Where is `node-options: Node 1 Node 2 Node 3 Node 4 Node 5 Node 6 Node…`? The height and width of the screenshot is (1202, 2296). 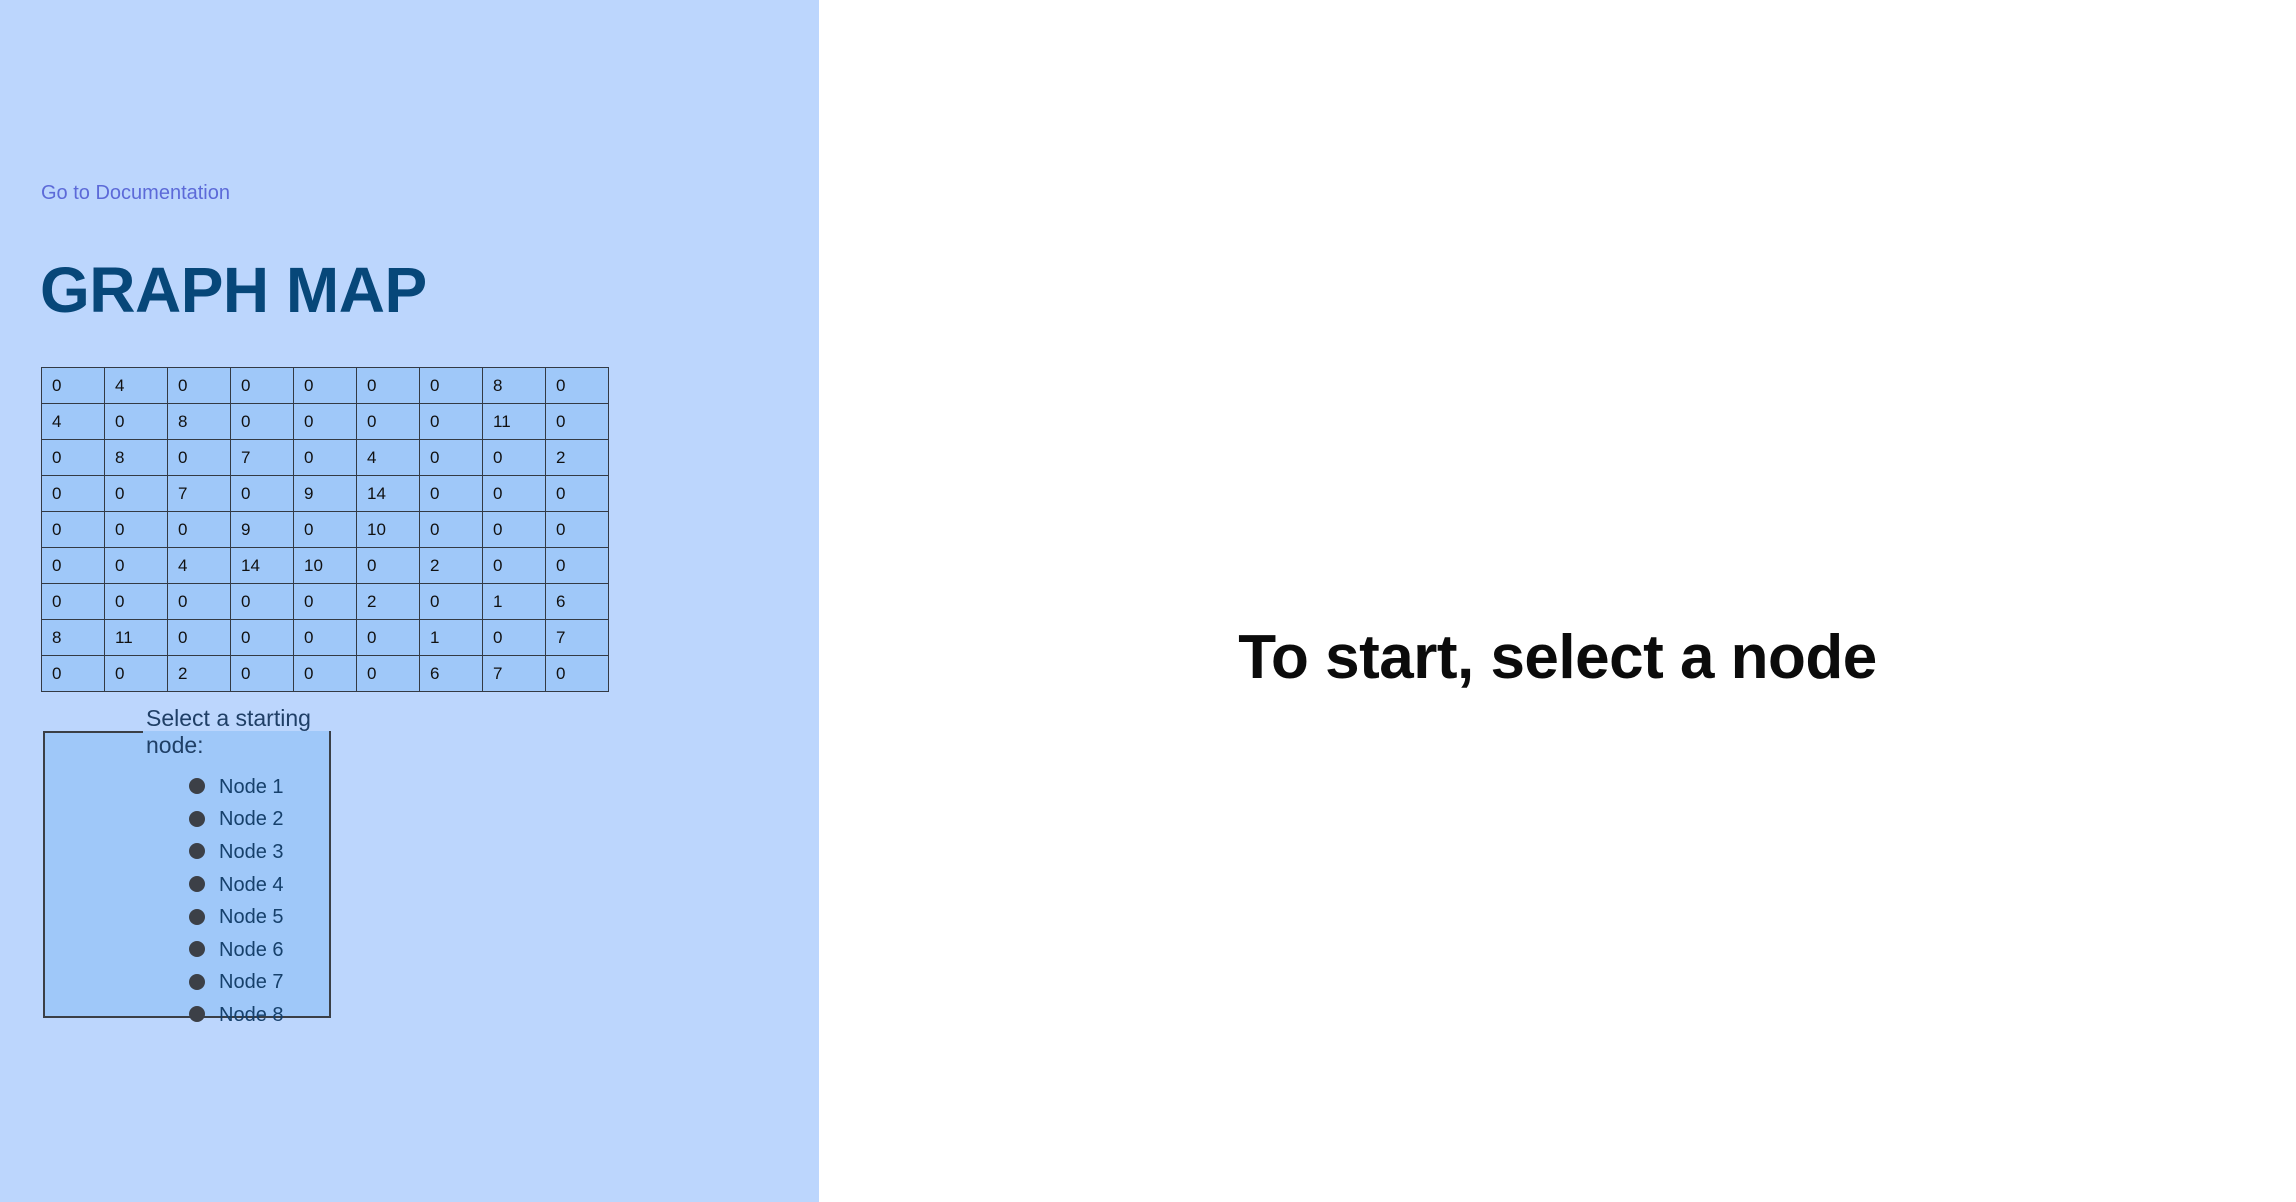
node-options: Node 1 Node 2 Node 3 Node 4 Node 5 Node 6 Node… is located at coordinates (236, 901).